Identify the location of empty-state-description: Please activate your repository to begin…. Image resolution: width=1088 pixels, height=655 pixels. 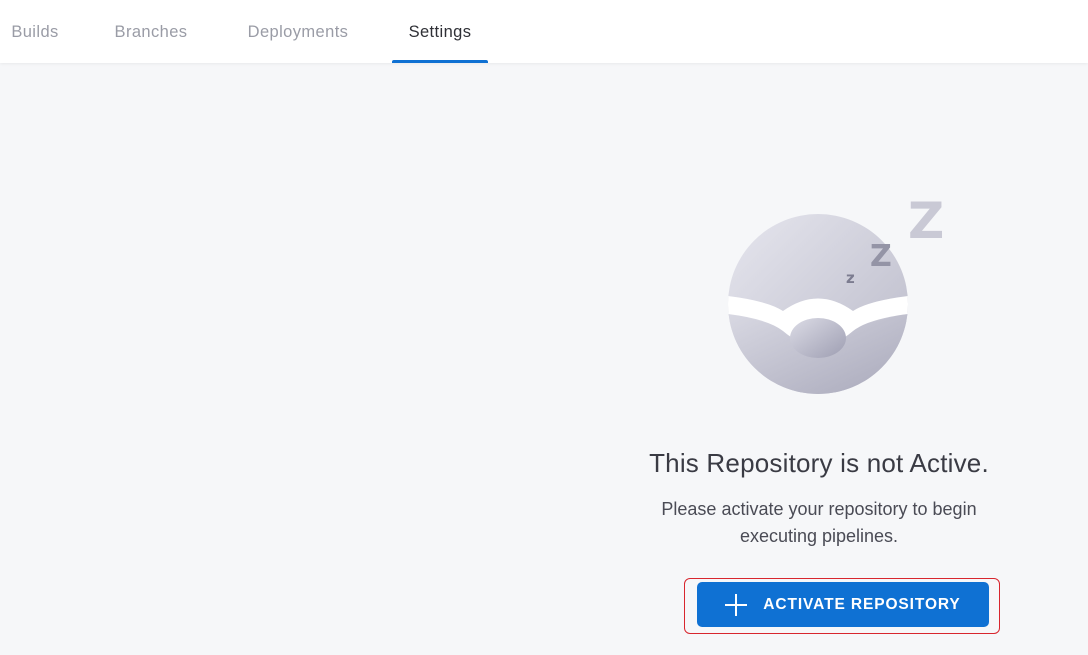
(819, 522).